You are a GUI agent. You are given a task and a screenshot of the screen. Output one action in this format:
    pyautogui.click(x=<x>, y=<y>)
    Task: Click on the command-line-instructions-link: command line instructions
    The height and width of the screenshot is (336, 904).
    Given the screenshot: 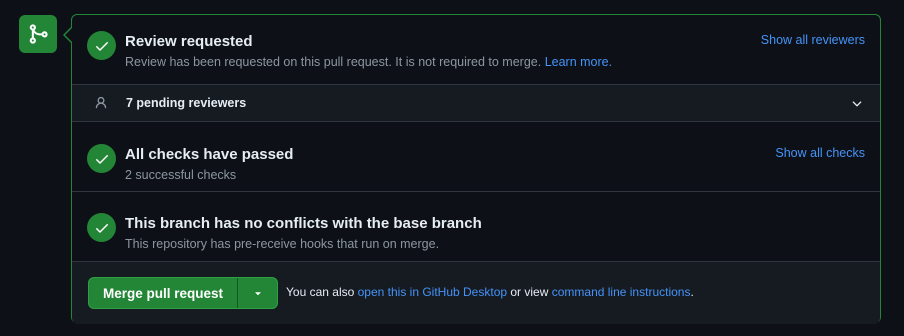 What is the action you would take?
    pyautogui.click(x=621, y=292)
    